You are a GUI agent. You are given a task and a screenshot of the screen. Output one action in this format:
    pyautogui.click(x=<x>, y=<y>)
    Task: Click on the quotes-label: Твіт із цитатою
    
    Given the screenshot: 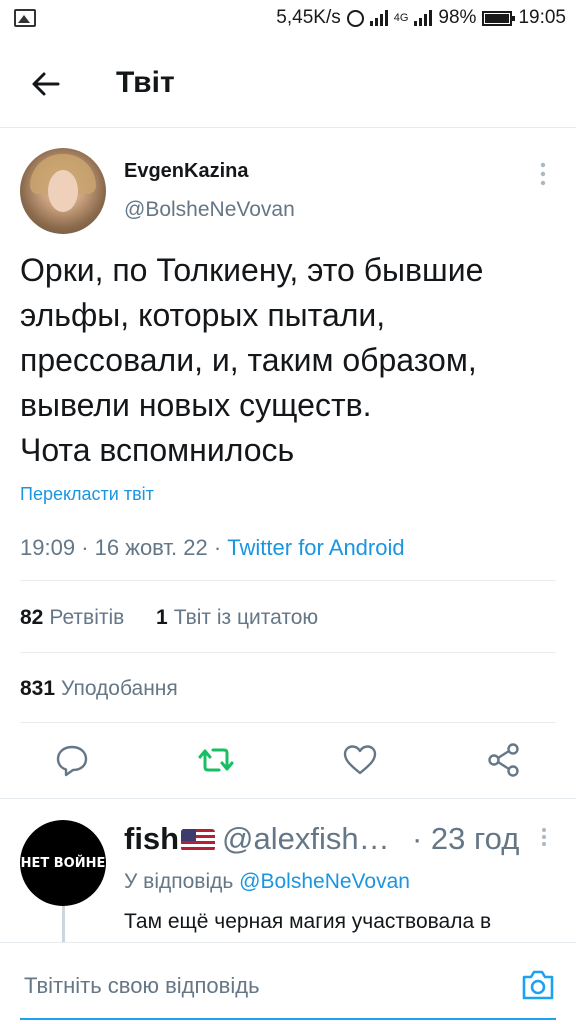 What is the action you would take?
    pyautogui.click(x=246, y=617)
    